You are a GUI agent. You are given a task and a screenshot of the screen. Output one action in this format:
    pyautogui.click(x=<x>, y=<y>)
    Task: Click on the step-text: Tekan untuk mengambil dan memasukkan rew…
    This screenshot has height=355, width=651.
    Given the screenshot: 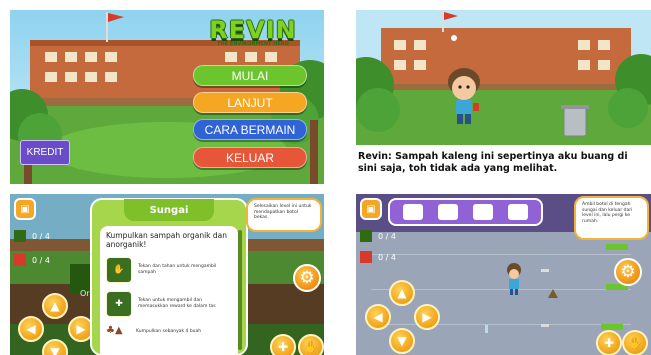 What is the action you would take?
    pyautogui.click(x=177, y=303)
    